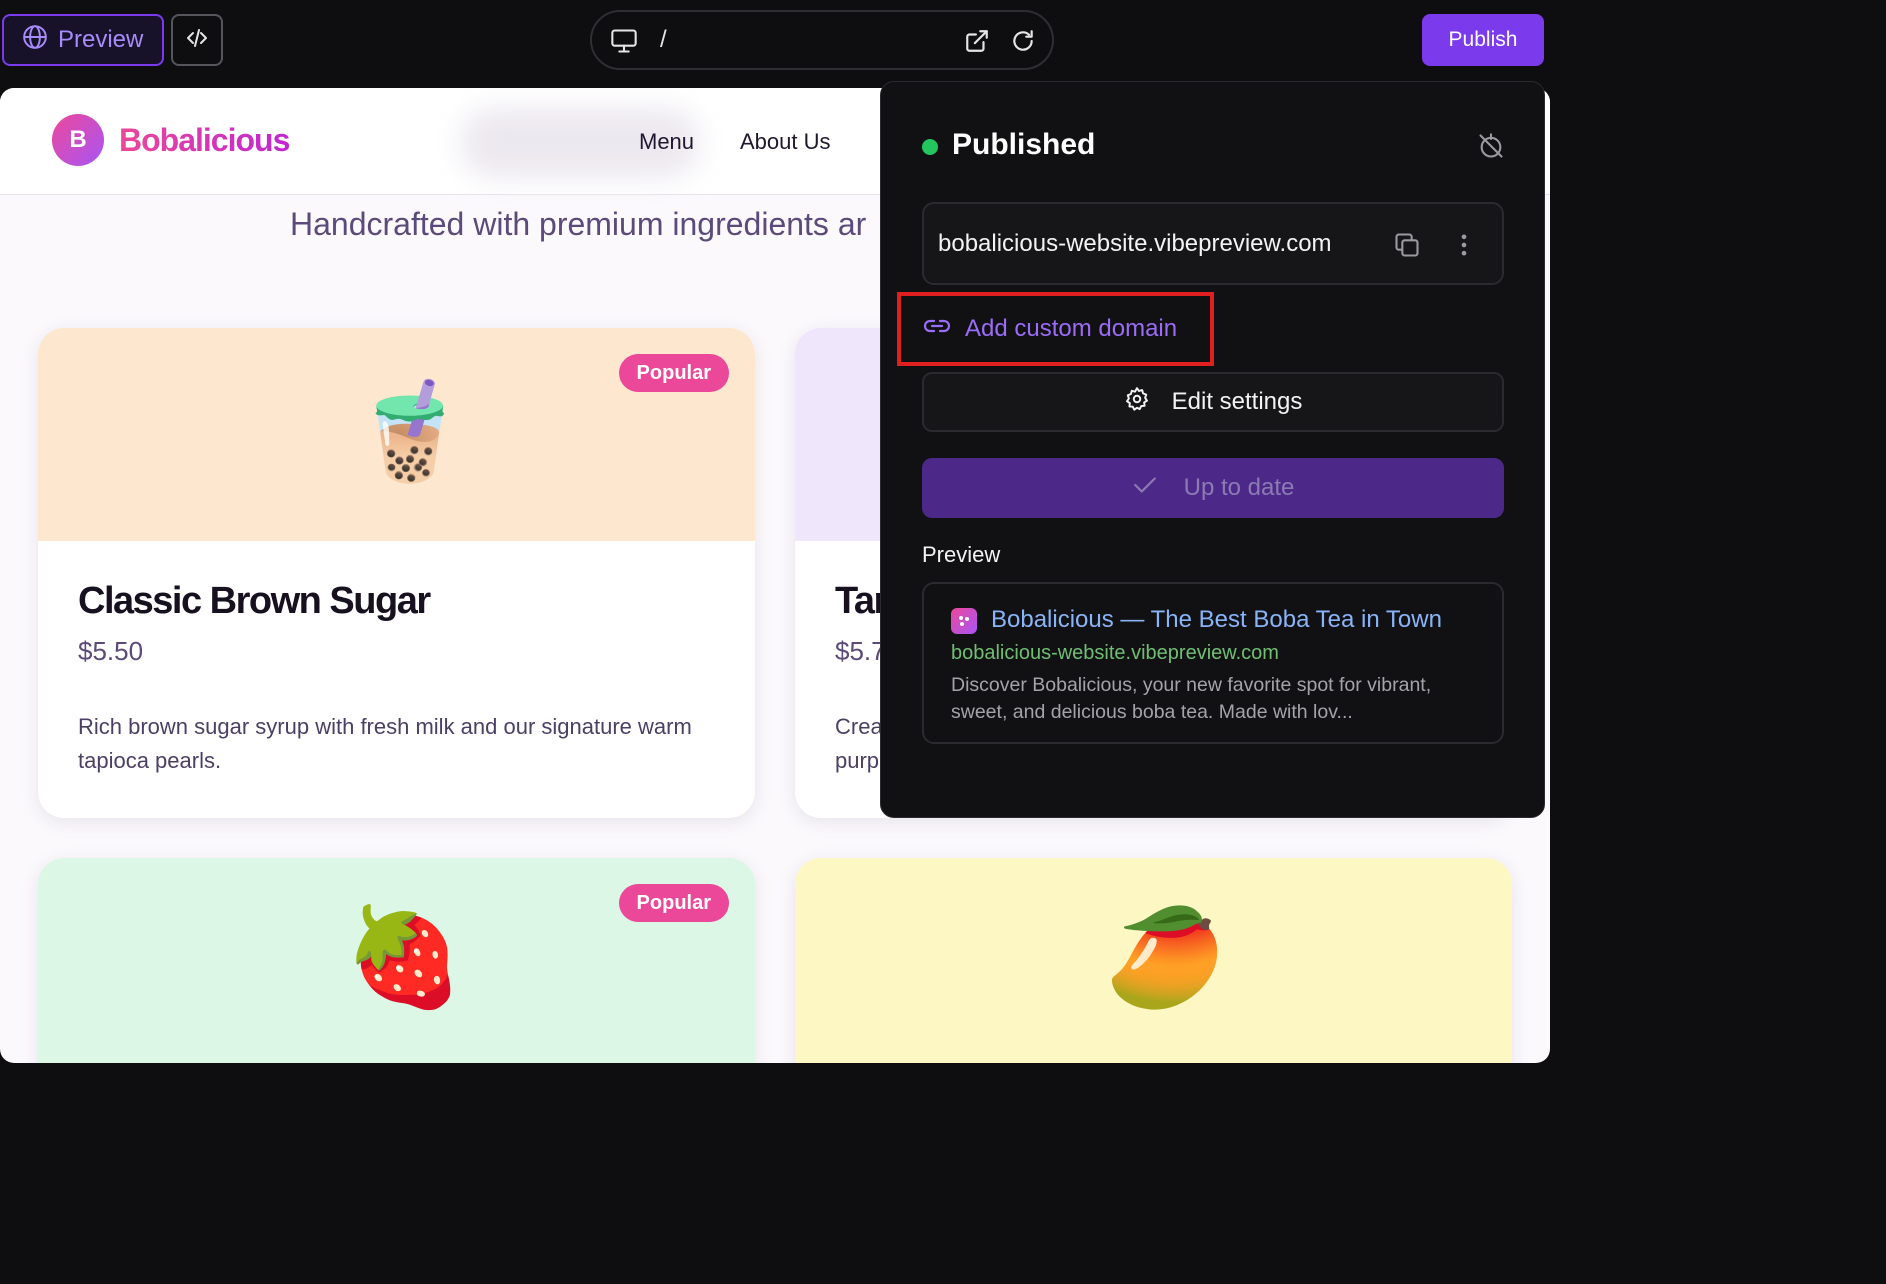 This screenshot has width=1886, height=1284. What do you see at coordinates (663, 40) in the screenshot?
I see `url-path: /` at bounding box center [663, 40].